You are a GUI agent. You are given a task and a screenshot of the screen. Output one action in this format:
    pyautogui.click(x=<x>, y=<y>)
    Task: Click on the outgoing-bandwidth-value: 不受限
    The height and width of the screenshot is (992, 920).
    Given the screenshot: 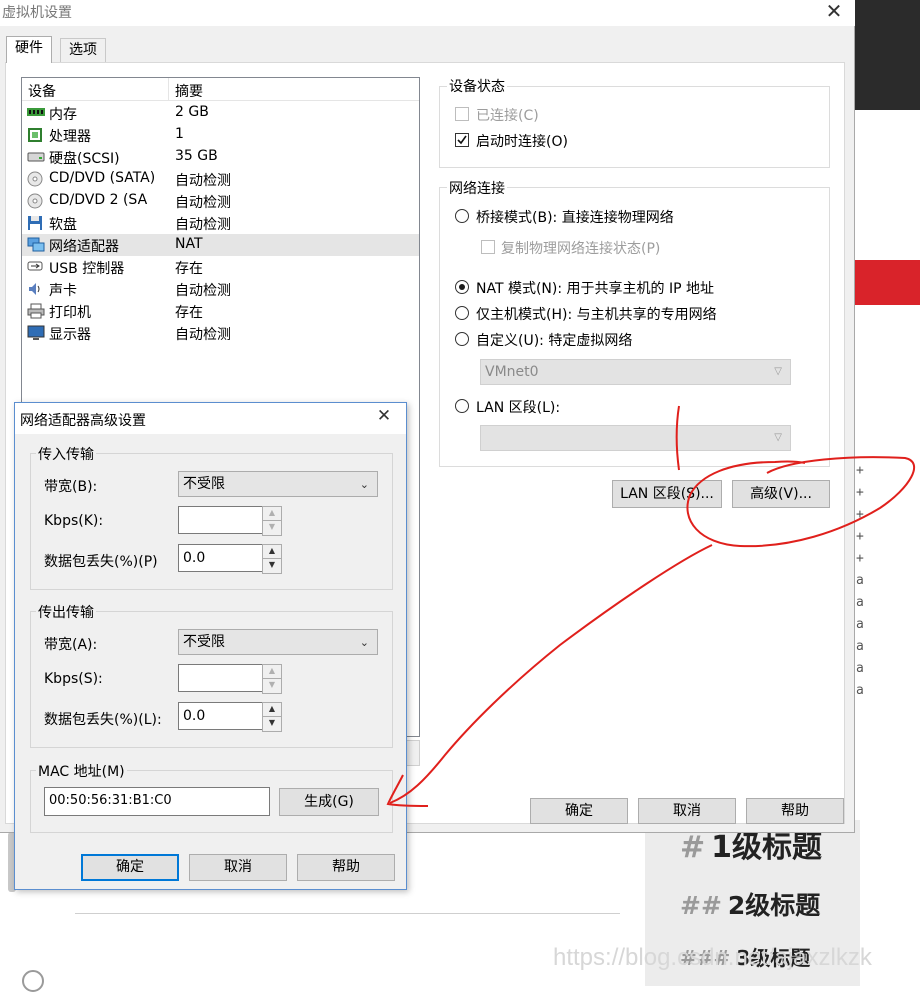 What is the action you would take?
    pyautogui.click(x=204, y=642)
    